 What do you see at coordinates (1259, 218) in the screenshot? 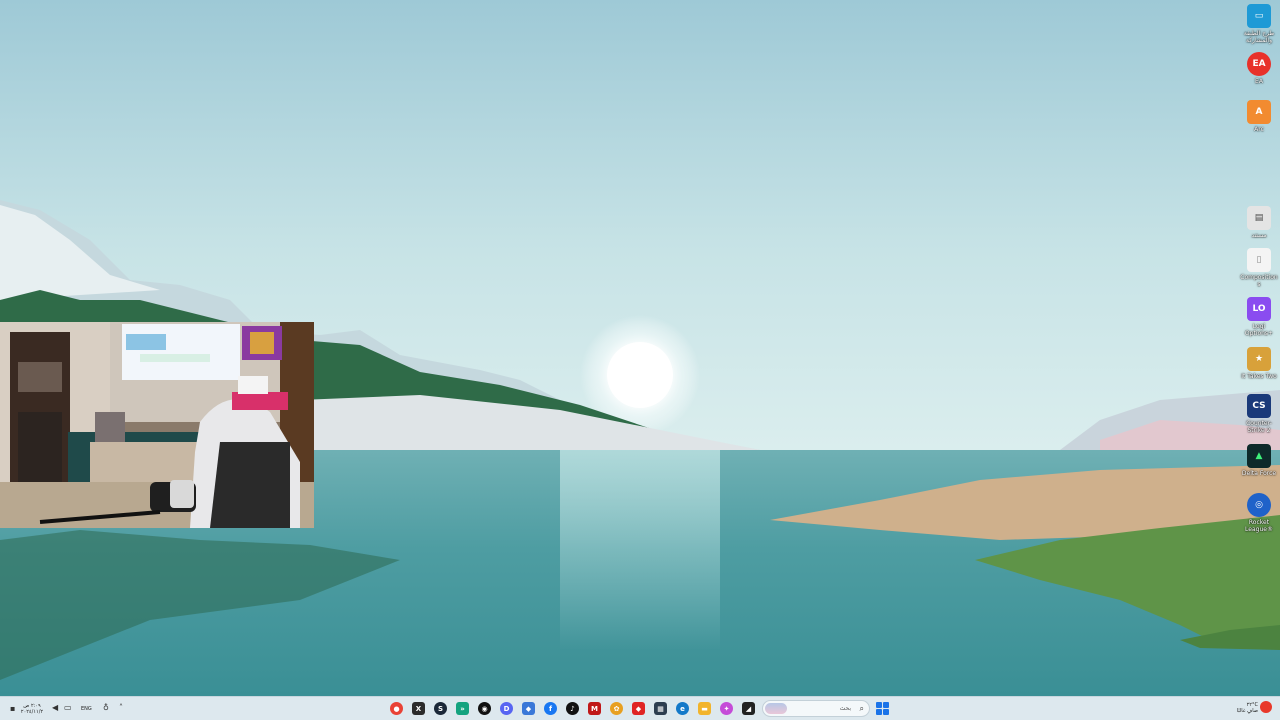
I see `document-icon: ▤` at bounding box center [1259, 218].